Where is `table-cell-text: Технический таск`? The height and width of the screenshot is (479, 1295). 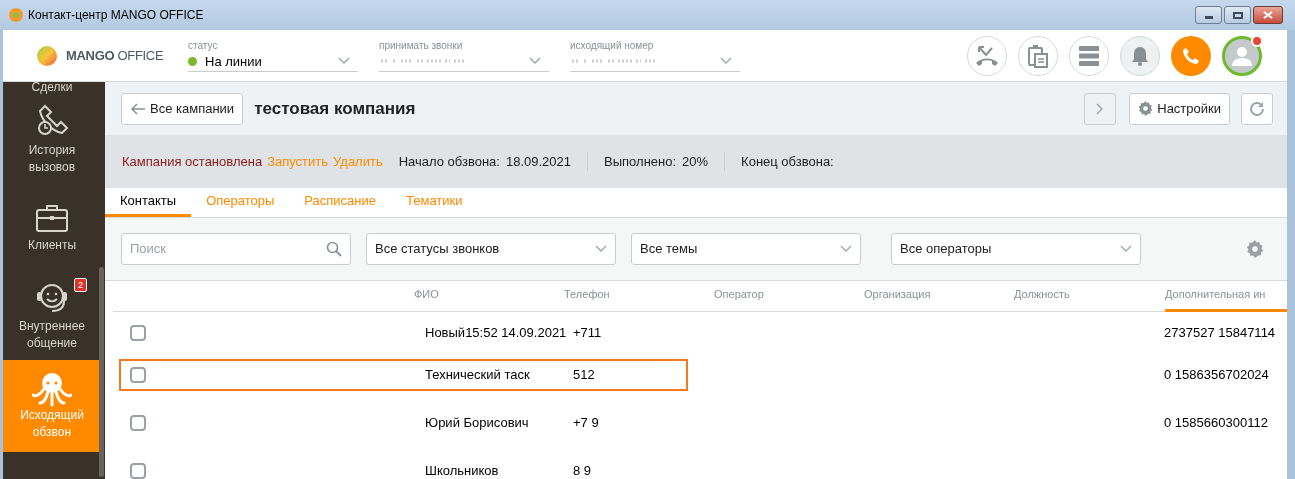
table-cell-text: Технический таск is located at coordinates (478, 375).